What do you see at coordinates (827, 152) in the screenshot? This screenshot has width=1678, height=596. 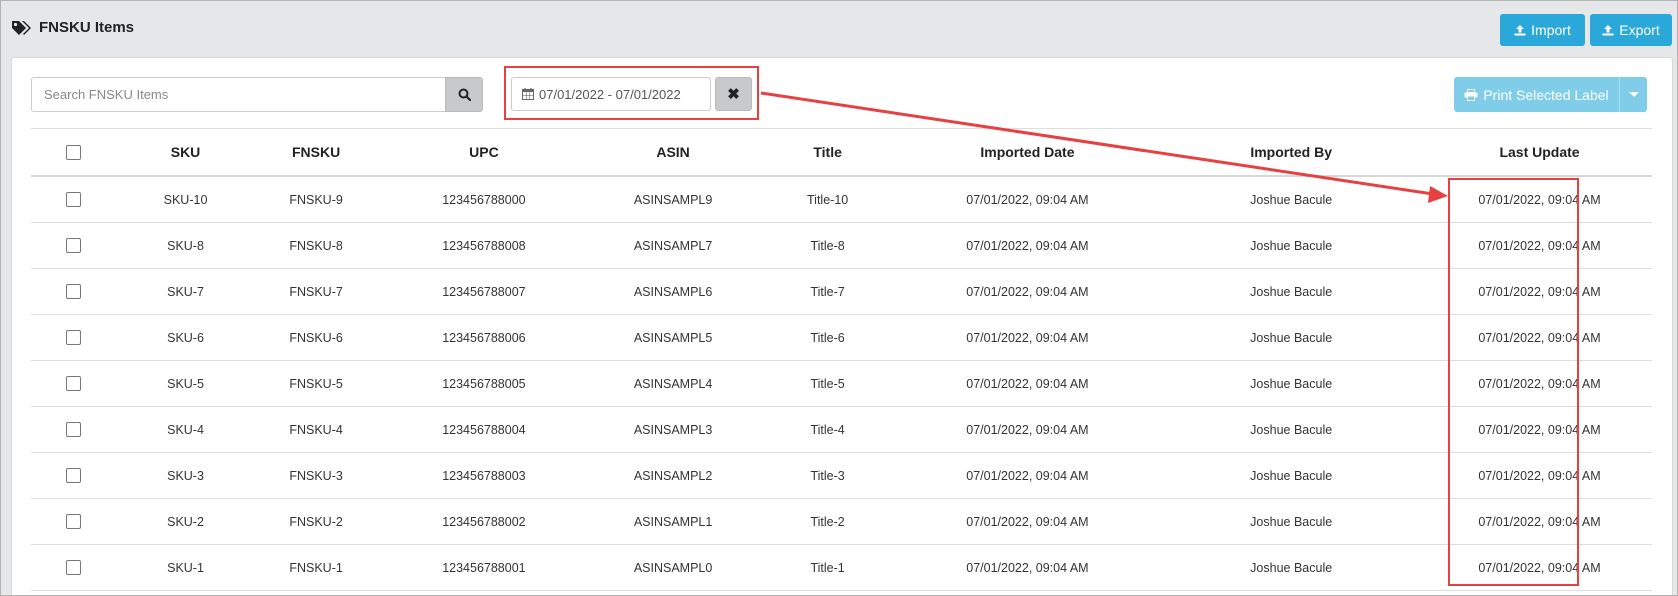 I see `column-header-title: Title` at bounding box center [827, 152].